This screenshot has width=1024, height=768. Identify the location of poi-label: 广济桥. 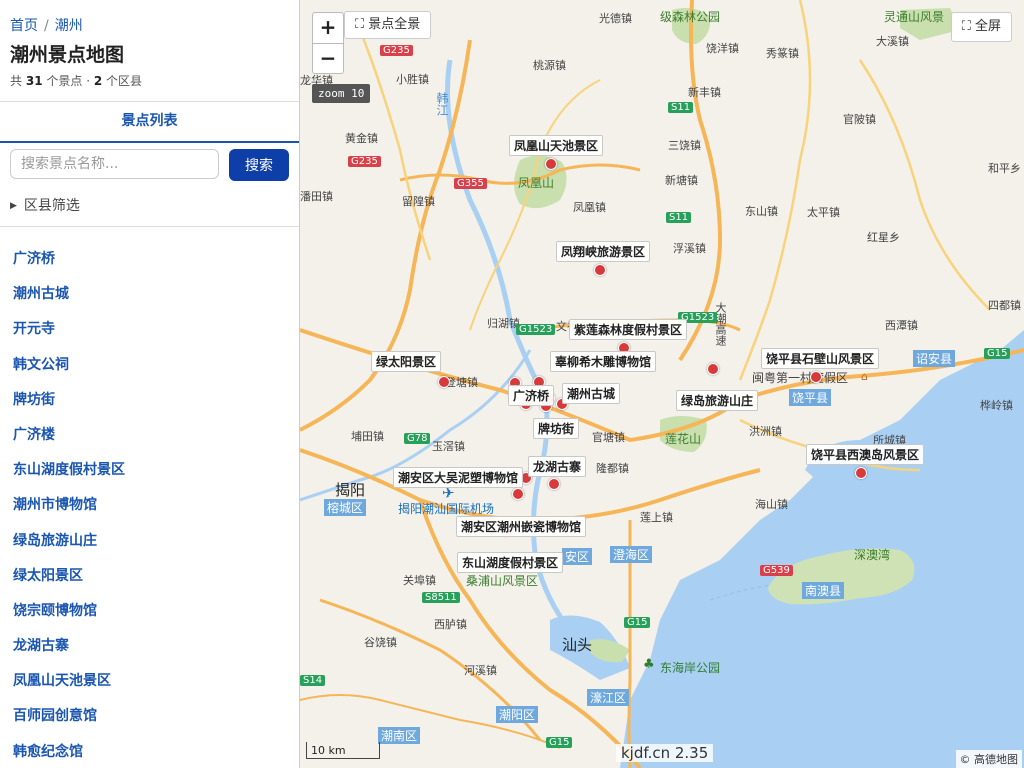
(531, 395).